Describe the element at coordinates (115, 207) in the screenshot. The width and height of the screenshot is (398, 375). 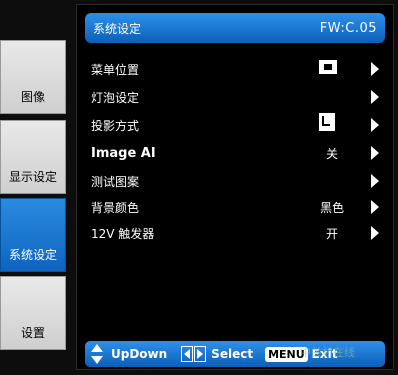
I see `menu-item-label: 背景颜色` at that location.